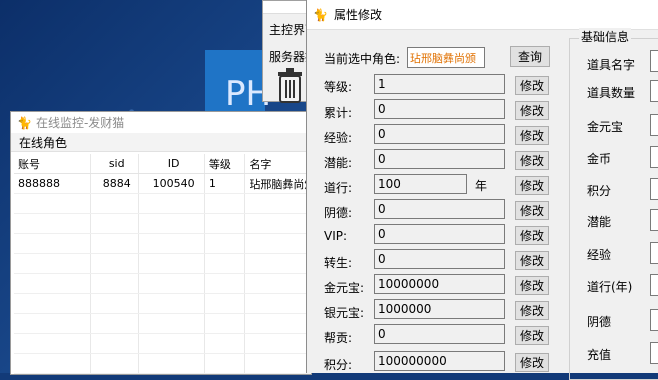  I want to click on field-label: 阴德:, so click(338, 213).